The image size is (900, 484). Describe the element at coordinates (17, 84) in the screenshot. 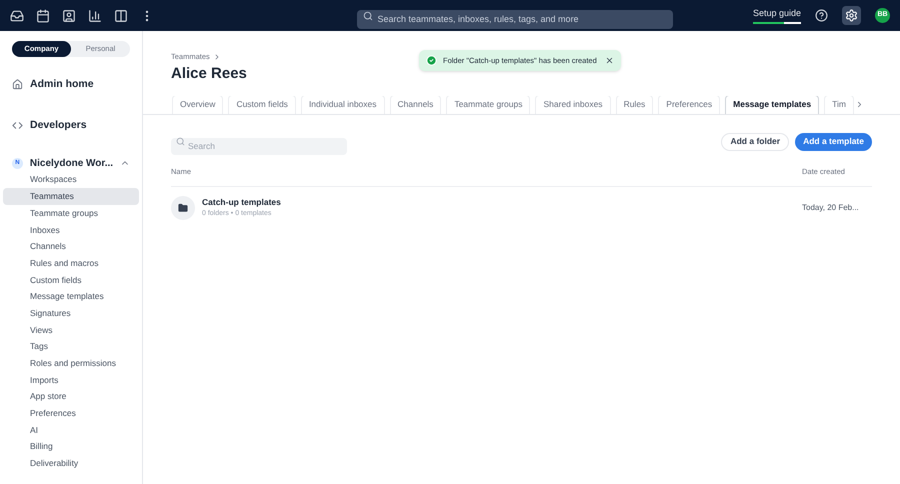

I see `home-icon` at that location.